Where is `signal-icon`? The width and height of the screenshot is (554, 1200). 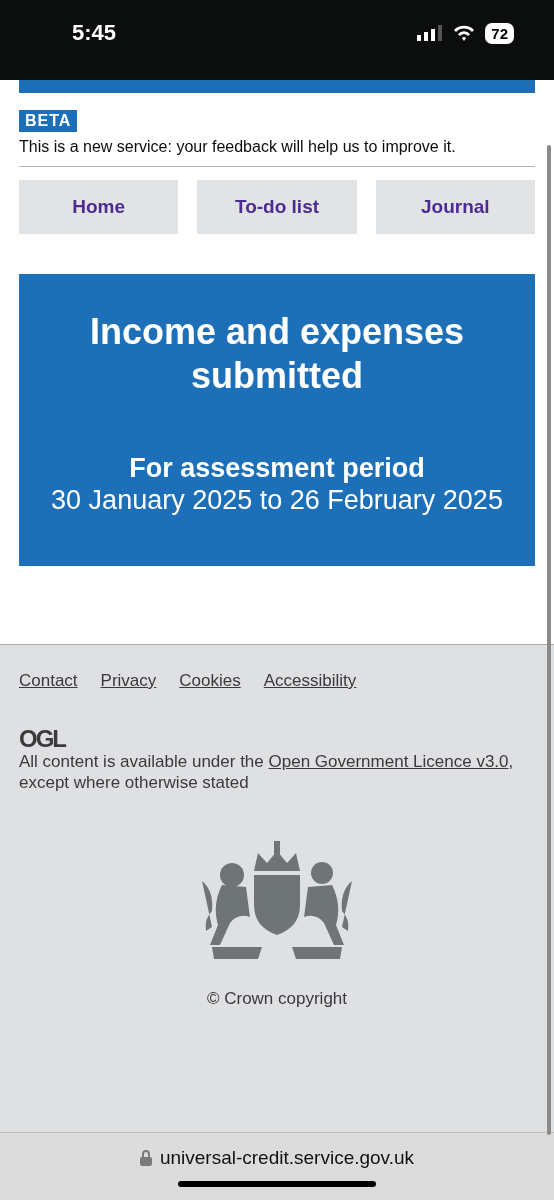 signal-icon is located at coordinates (430, 33).